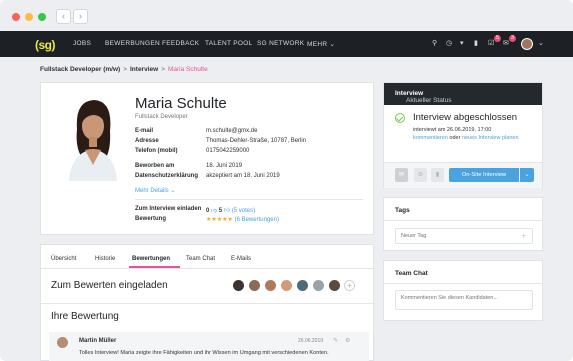  I want to click on candidate-role: Fullstack Developer, so click(161, 117).